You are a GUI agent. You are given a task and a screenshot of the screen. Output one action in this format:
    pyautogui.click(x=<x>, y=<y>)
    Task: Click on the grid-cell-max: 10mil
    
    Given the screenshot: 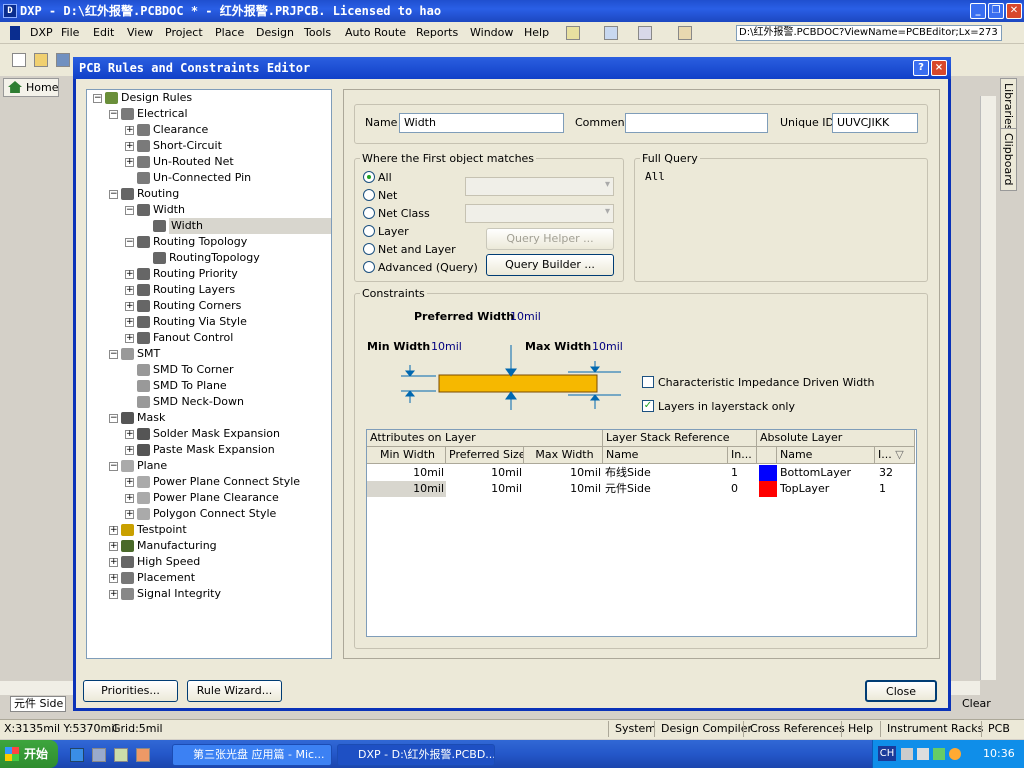 What is the action you would take?
    pyautogui.click(x=563, y=473)
    